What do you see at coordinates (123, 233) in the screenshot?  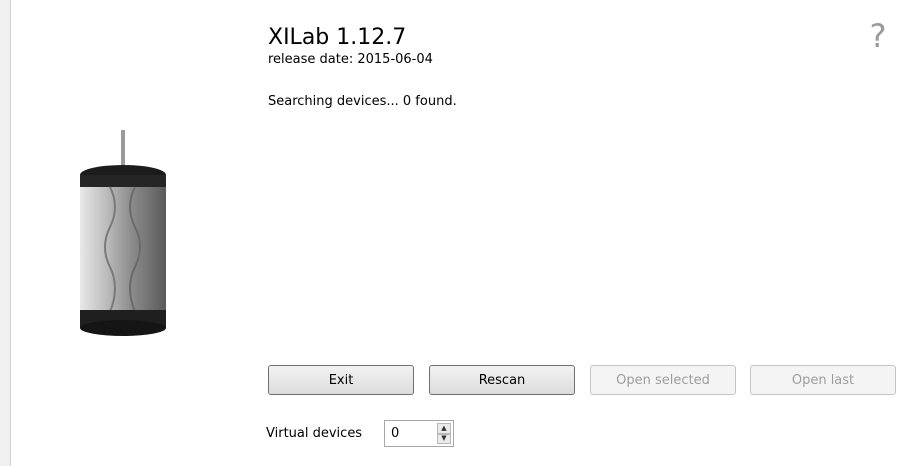 I see `motor-image` at bounding box center [123, 233].